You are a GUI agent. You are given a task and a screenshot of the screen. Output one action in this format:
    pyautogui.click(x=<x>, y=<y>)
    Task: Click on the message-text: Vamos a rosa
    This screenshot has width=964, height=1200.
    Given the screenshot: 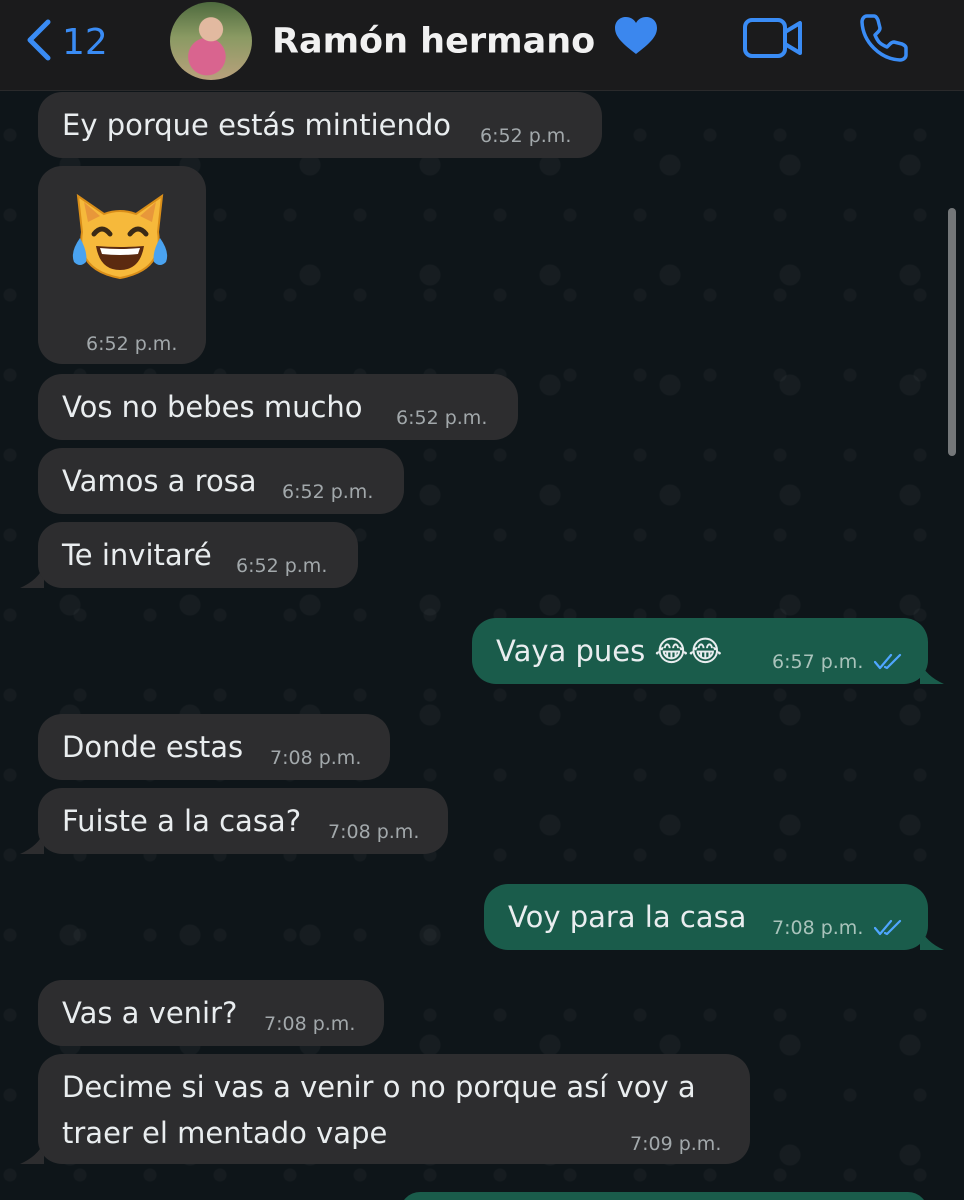 What is the action you would take?
    pyautogui.click(x=159, y=481)
    